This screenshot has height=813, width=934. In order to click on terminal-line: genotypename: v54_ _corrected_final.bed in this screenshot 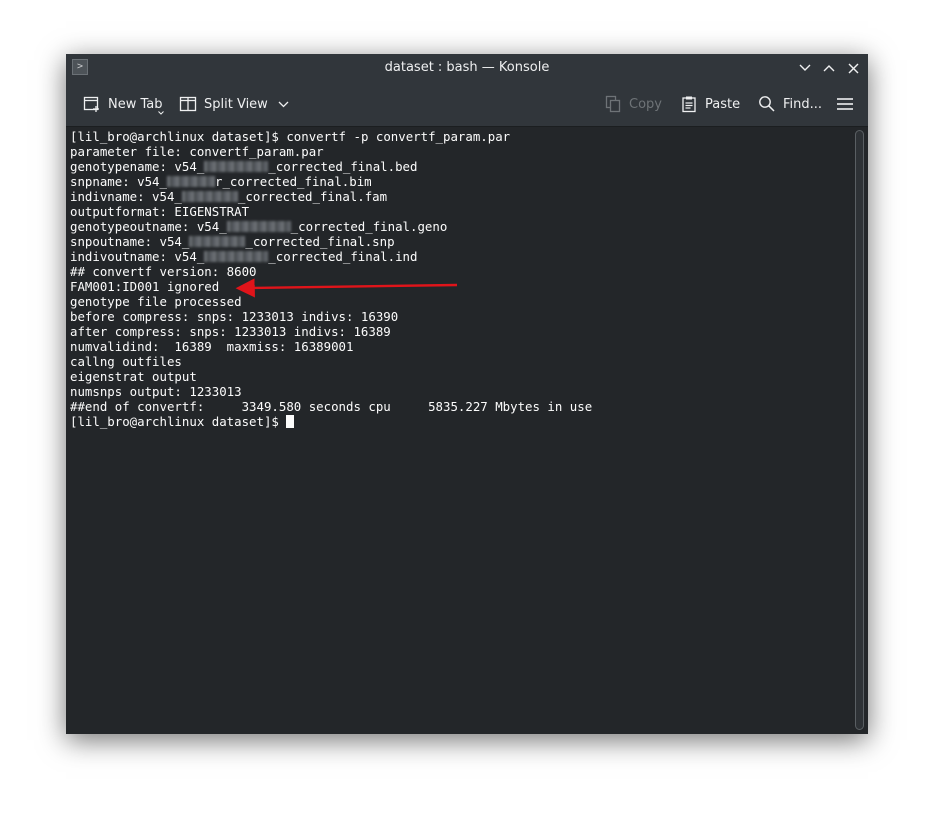, I will do `click(243, 166)`.